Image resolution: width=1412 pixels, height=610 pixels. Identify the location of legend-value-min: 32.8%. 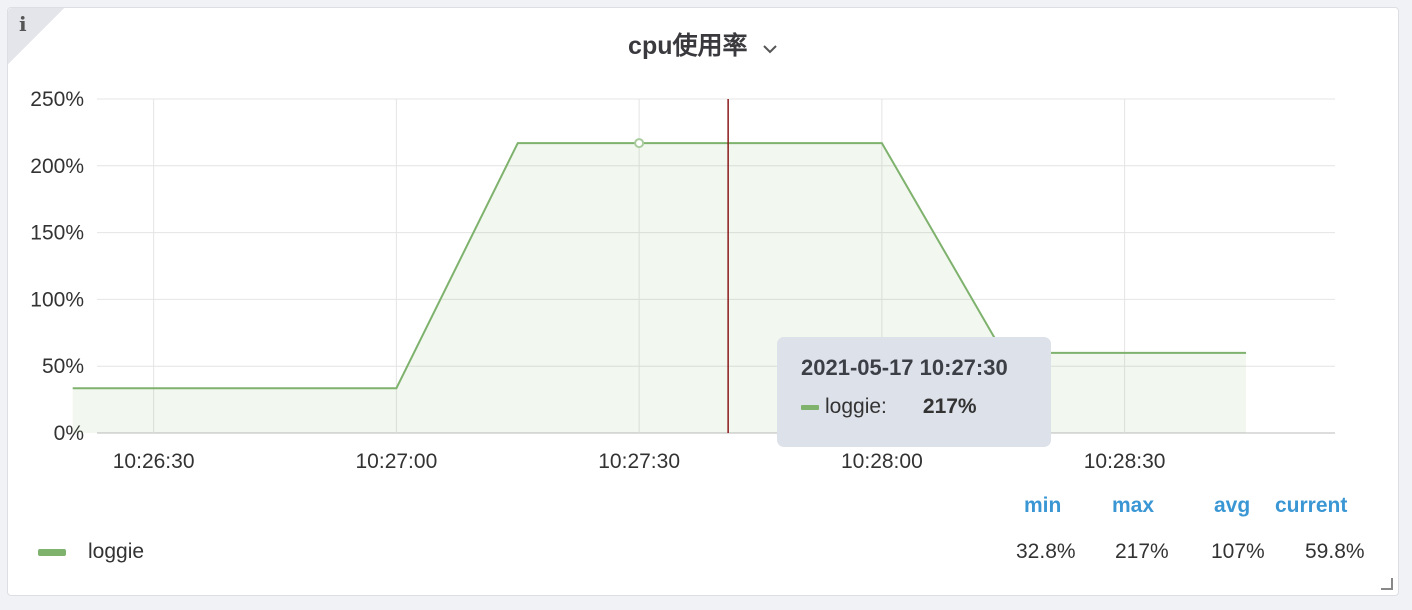
(1046, 551).